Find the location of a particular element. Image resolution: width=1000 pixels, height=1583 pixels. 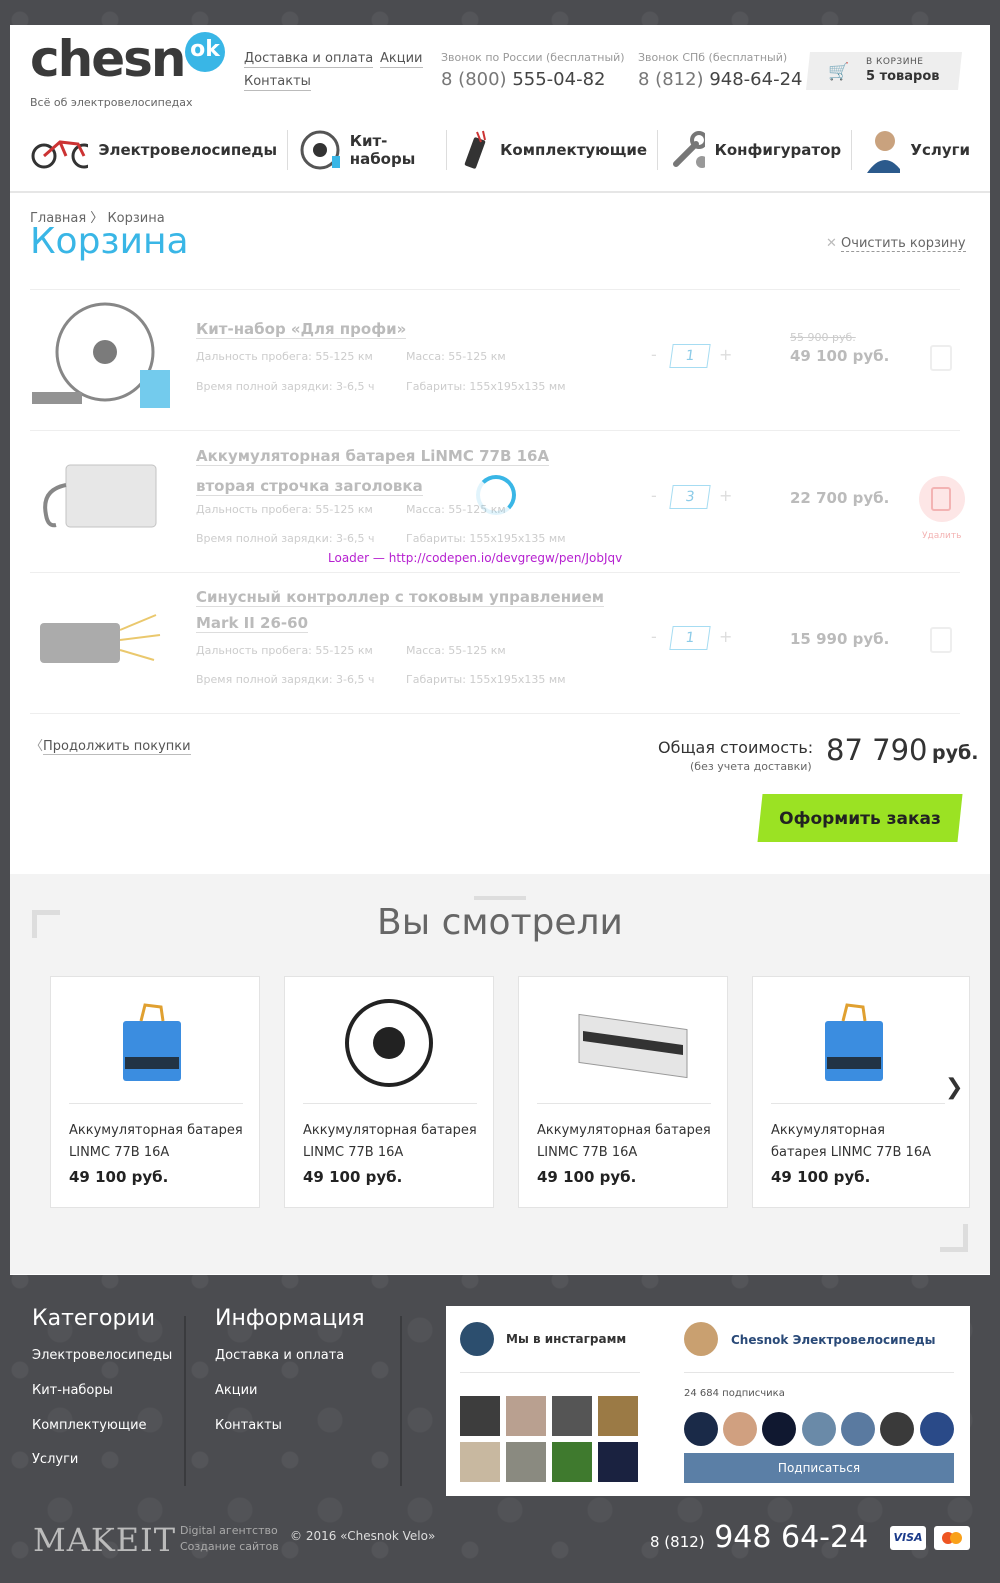

nav-ebikes: Электровелосипеды is located at coordinates (187, 150).